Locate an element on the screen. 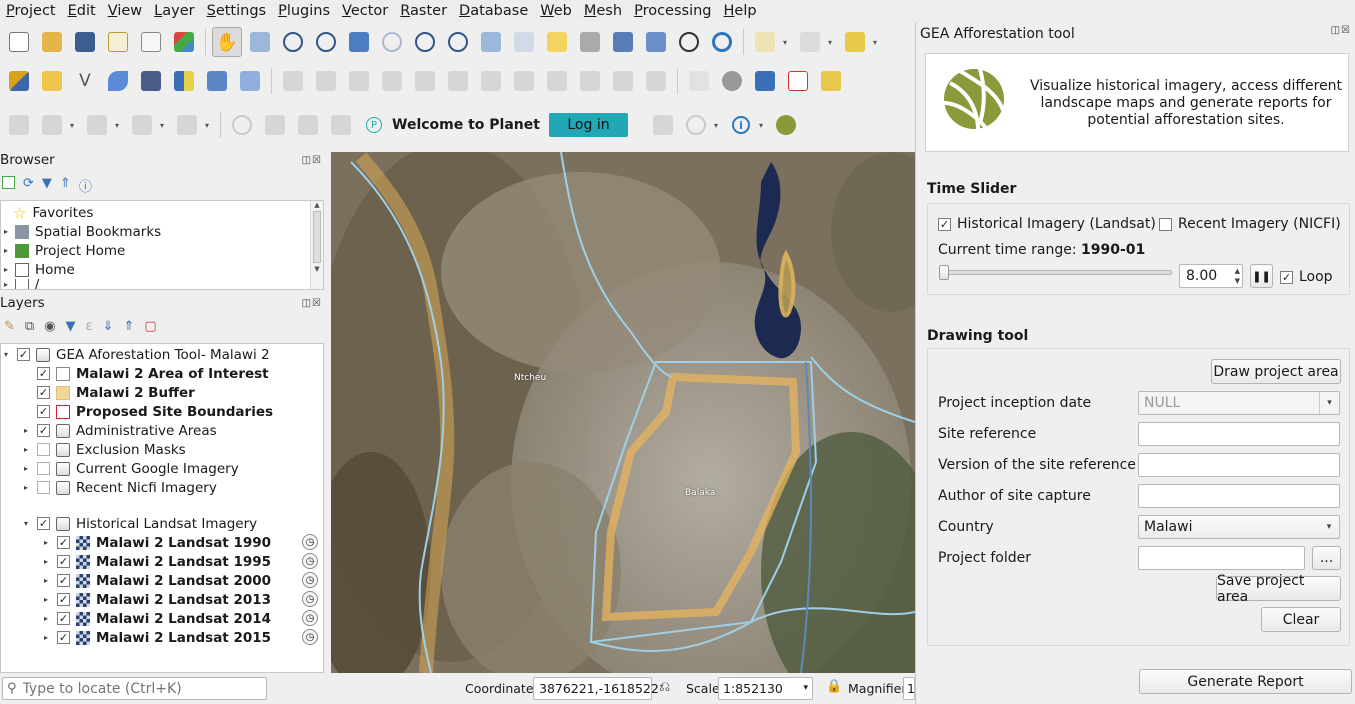  menu-layer: Layer is located at coordinates (174, 11).